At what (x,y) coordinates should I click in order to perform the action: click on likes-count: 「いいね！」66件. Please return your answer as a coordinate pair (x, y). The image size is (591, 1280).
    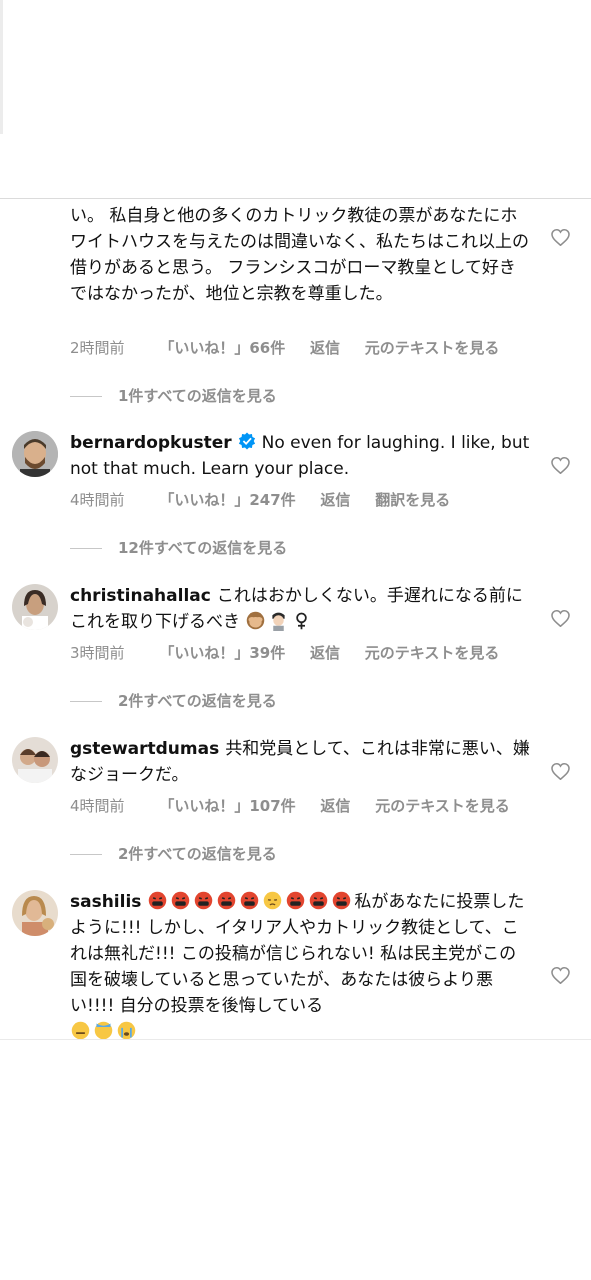
    Looking at the image, I should click on (222, 348).